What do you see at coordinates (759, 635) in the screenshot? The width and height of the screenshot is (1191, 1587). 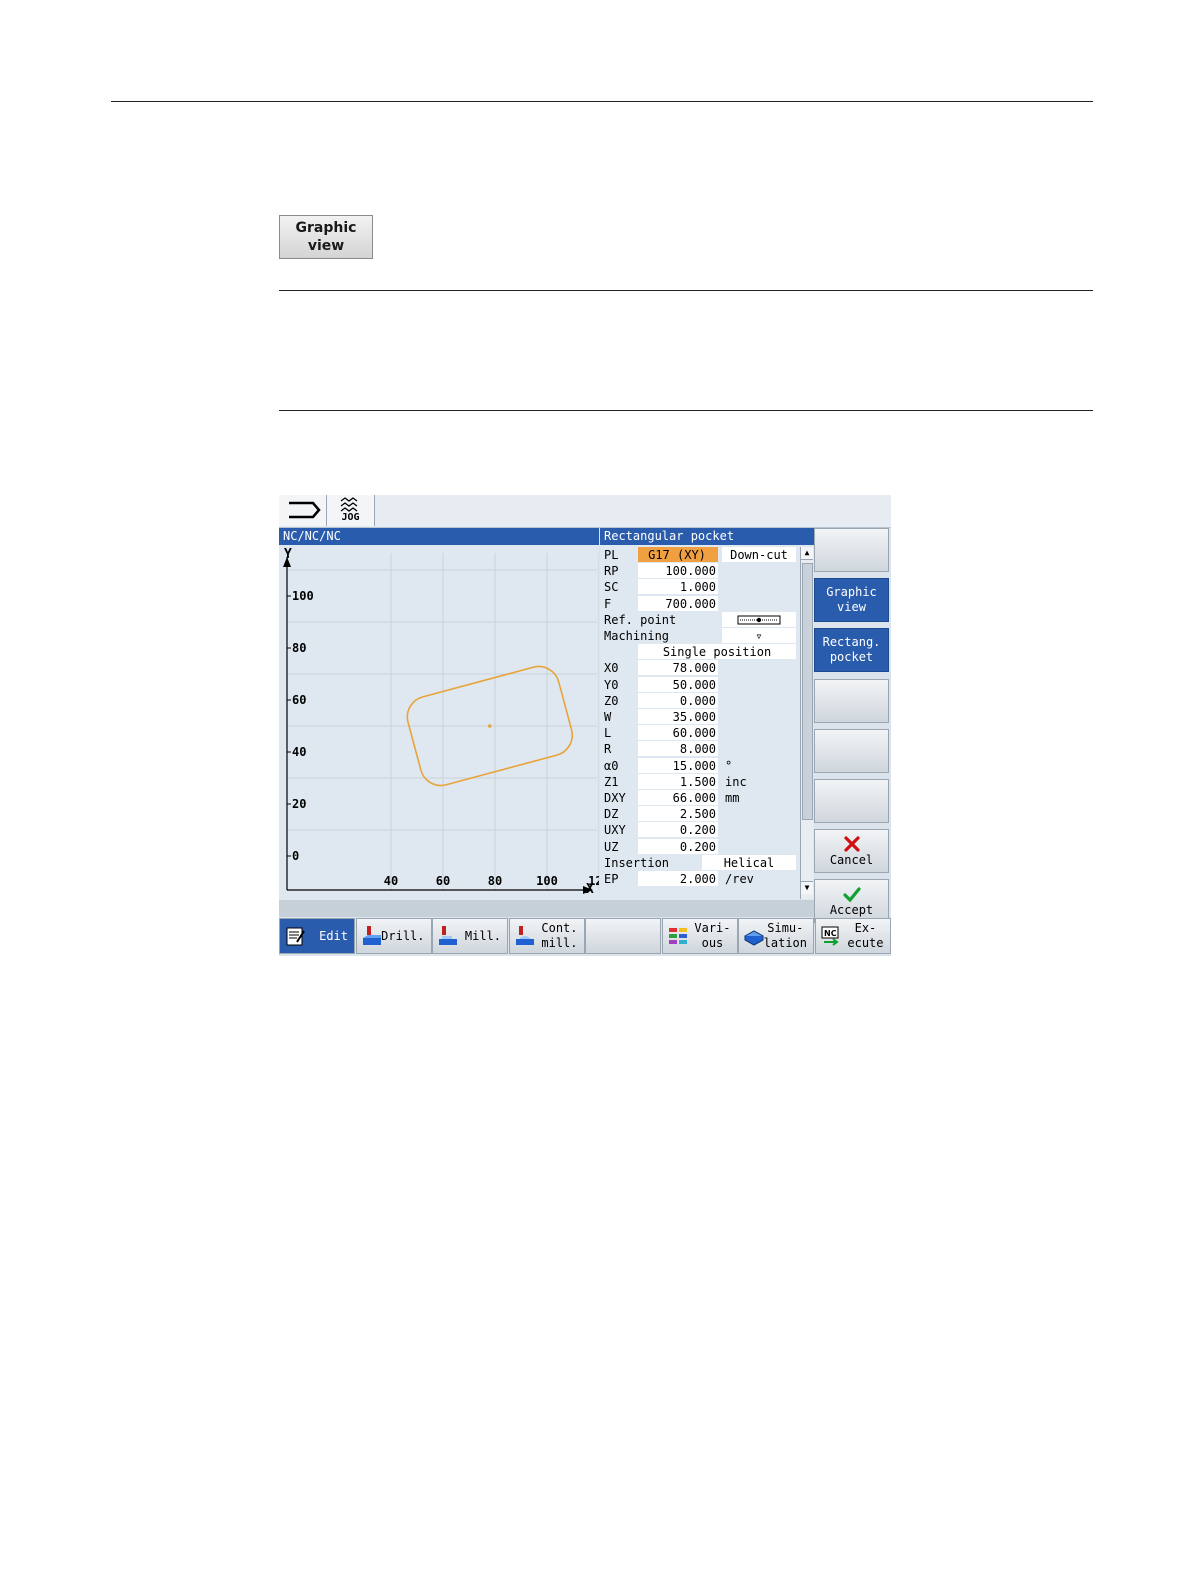 I see `machining-selector: ▿` at bounding box center [759, 635].